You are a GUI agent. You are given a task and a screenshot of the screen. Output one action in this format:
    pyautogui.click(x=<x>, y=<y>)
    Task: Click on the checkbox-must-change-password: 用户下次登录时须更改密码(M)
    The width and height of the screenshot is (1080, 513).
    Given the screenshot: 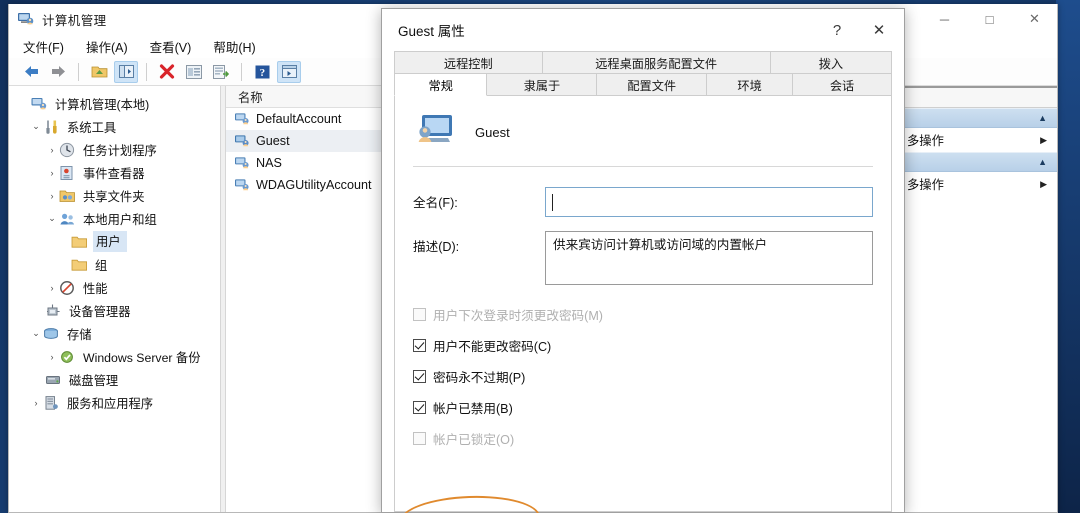 What is the action you would take?
    pyautogui.click(x=643, y=314)
    